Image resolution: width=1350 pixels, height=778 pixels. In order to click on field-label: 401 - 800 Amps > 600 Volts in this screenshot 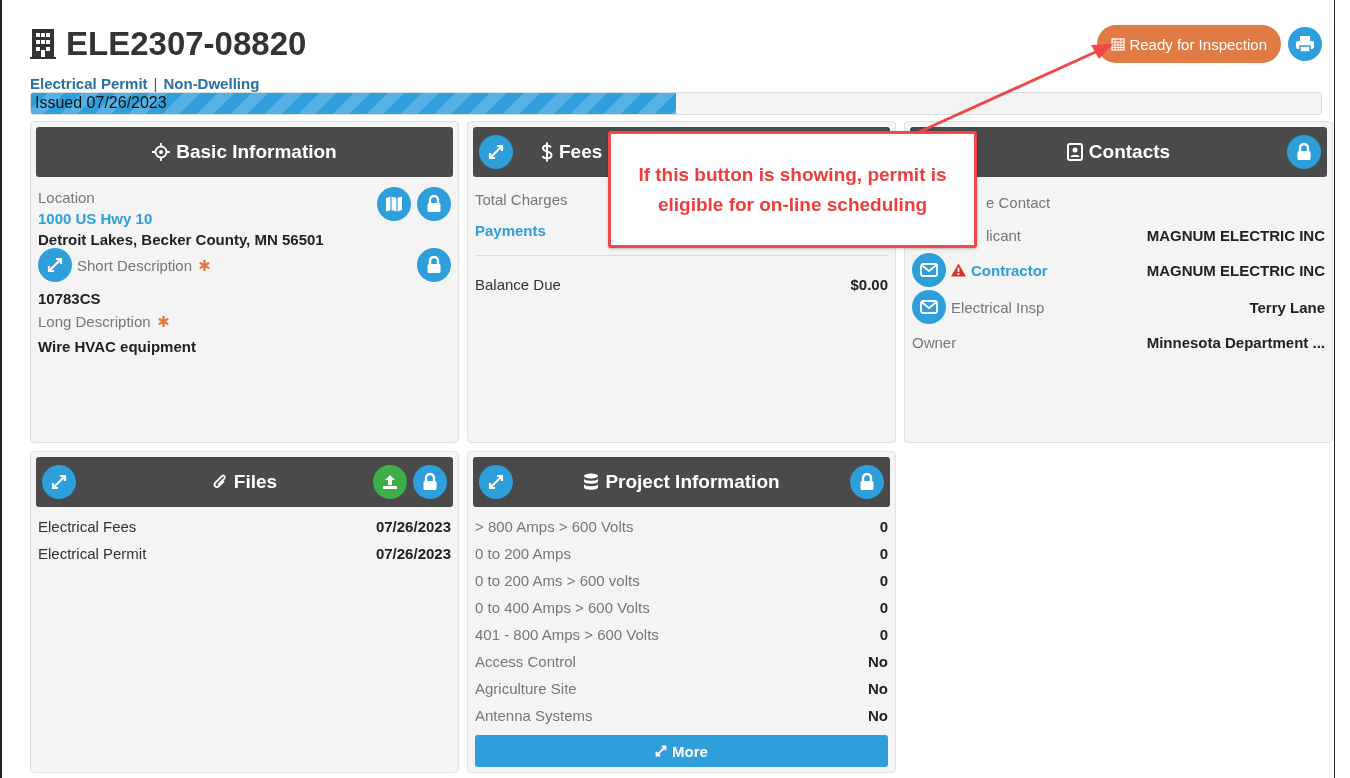, I will do `click(567, 634)`.